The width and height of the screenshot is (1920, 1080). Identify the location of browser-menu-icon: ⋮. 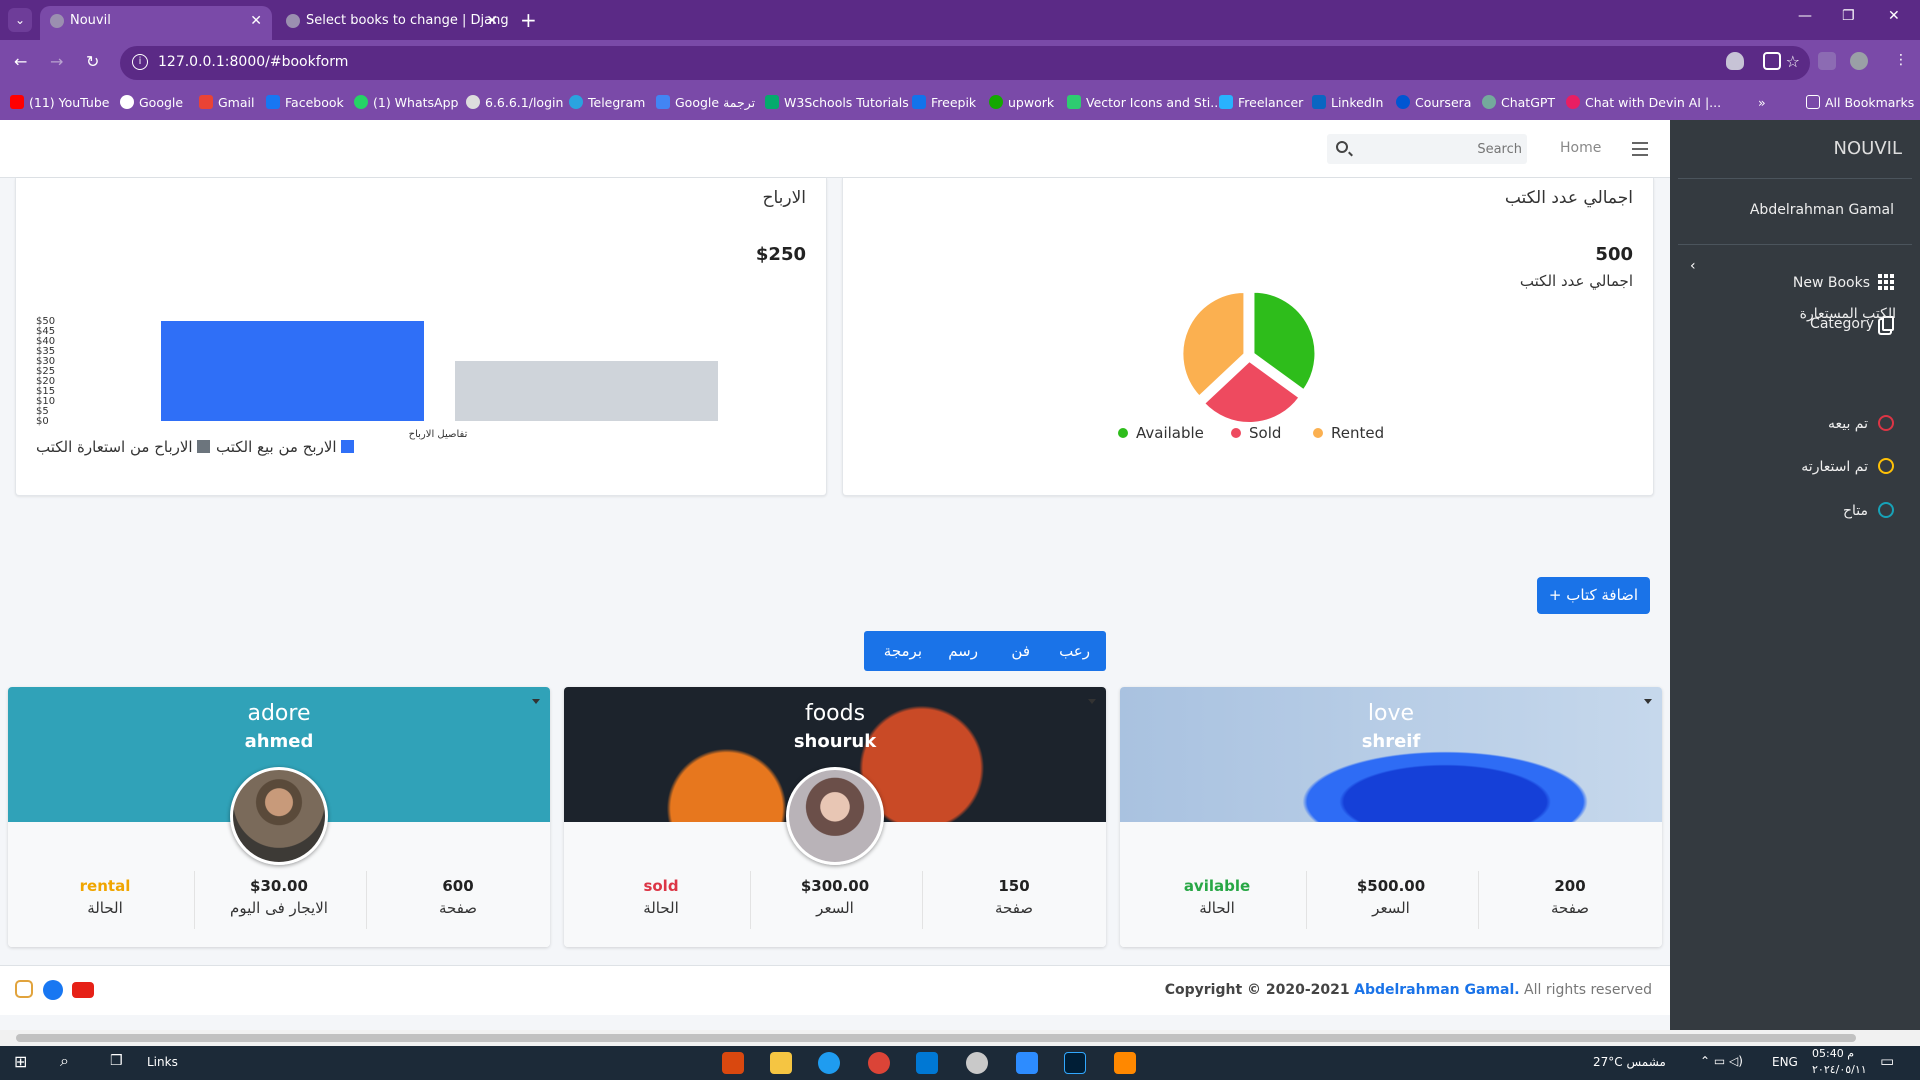
(1901, 61).